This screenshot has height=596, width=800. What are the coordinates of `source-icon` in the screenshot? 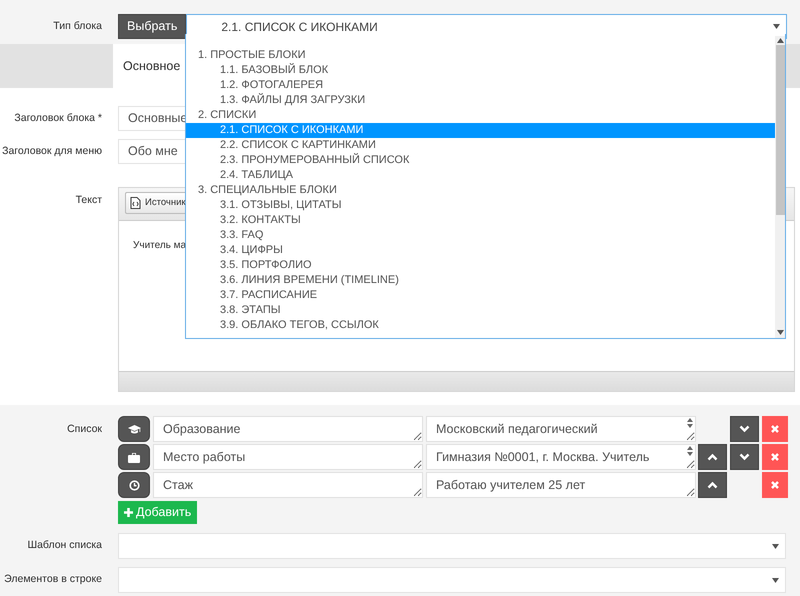 It's located at (135, 203).